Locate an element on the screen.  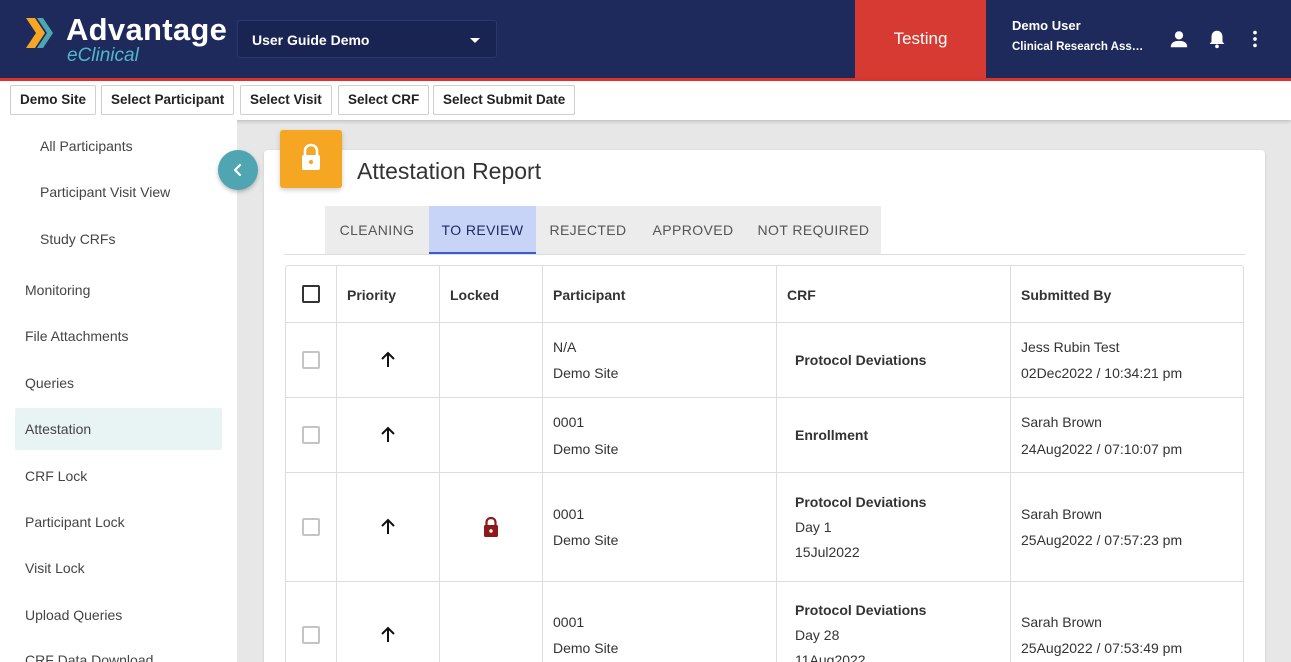
participant-id: N/A is located at coordinates (565, 347).